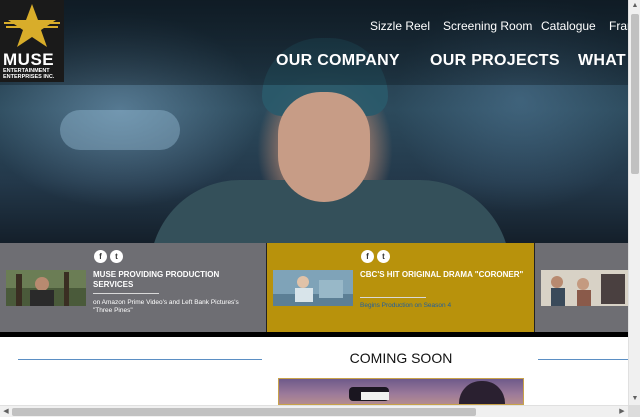  Describe the element at coordinates (487, 26) in the screenshot. I see `nav-screening-room: Screening Room` at that location.